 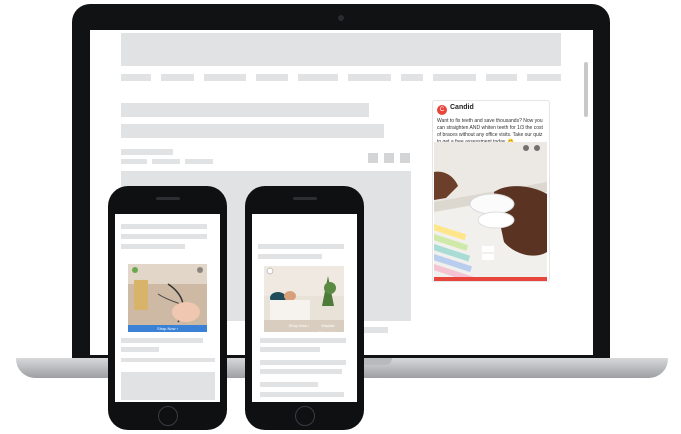 What do you see at coordinates (167, 294) in the screenshot?
I see `ad-photo-left` at bounding box center [167, 294].